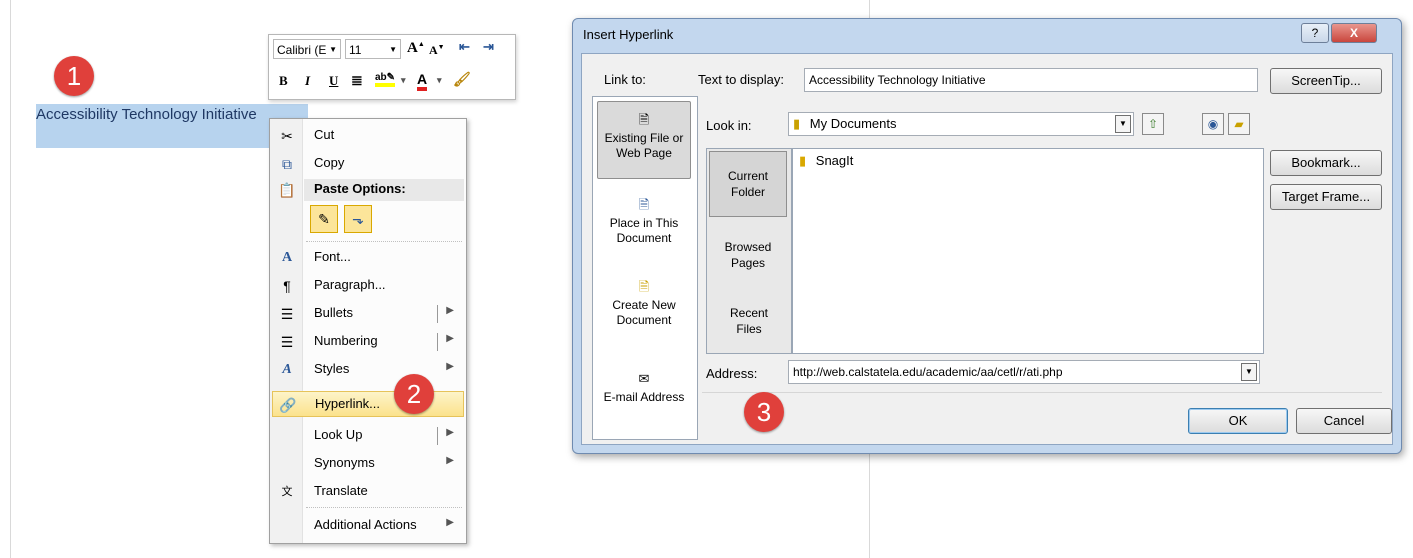 This screenshot has width=1413, height=558. What do you see at coordinates (307, 81) in the screenshot?
I see `italic-button: I` at bounding box center [307, 81].